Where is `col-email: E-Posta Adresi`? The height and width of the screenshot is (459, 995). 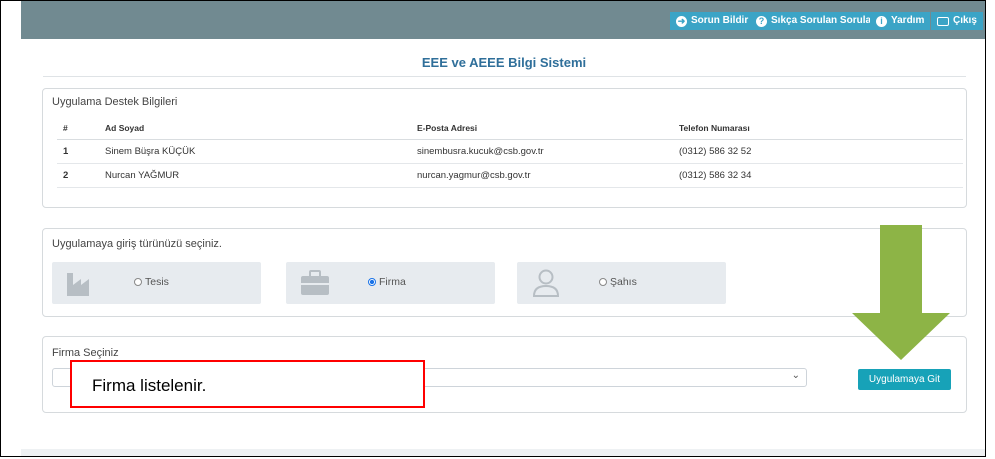
col-email: E-Posta Adresi is located at coordinates (542, 128).